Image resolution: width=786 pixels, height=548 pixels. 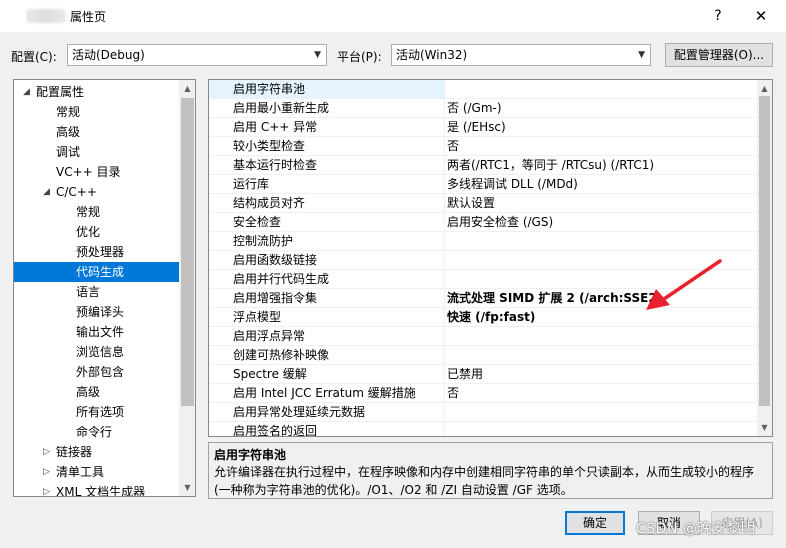 I want to click on property-name: 启用字符串池, so click(x=327, y=89).